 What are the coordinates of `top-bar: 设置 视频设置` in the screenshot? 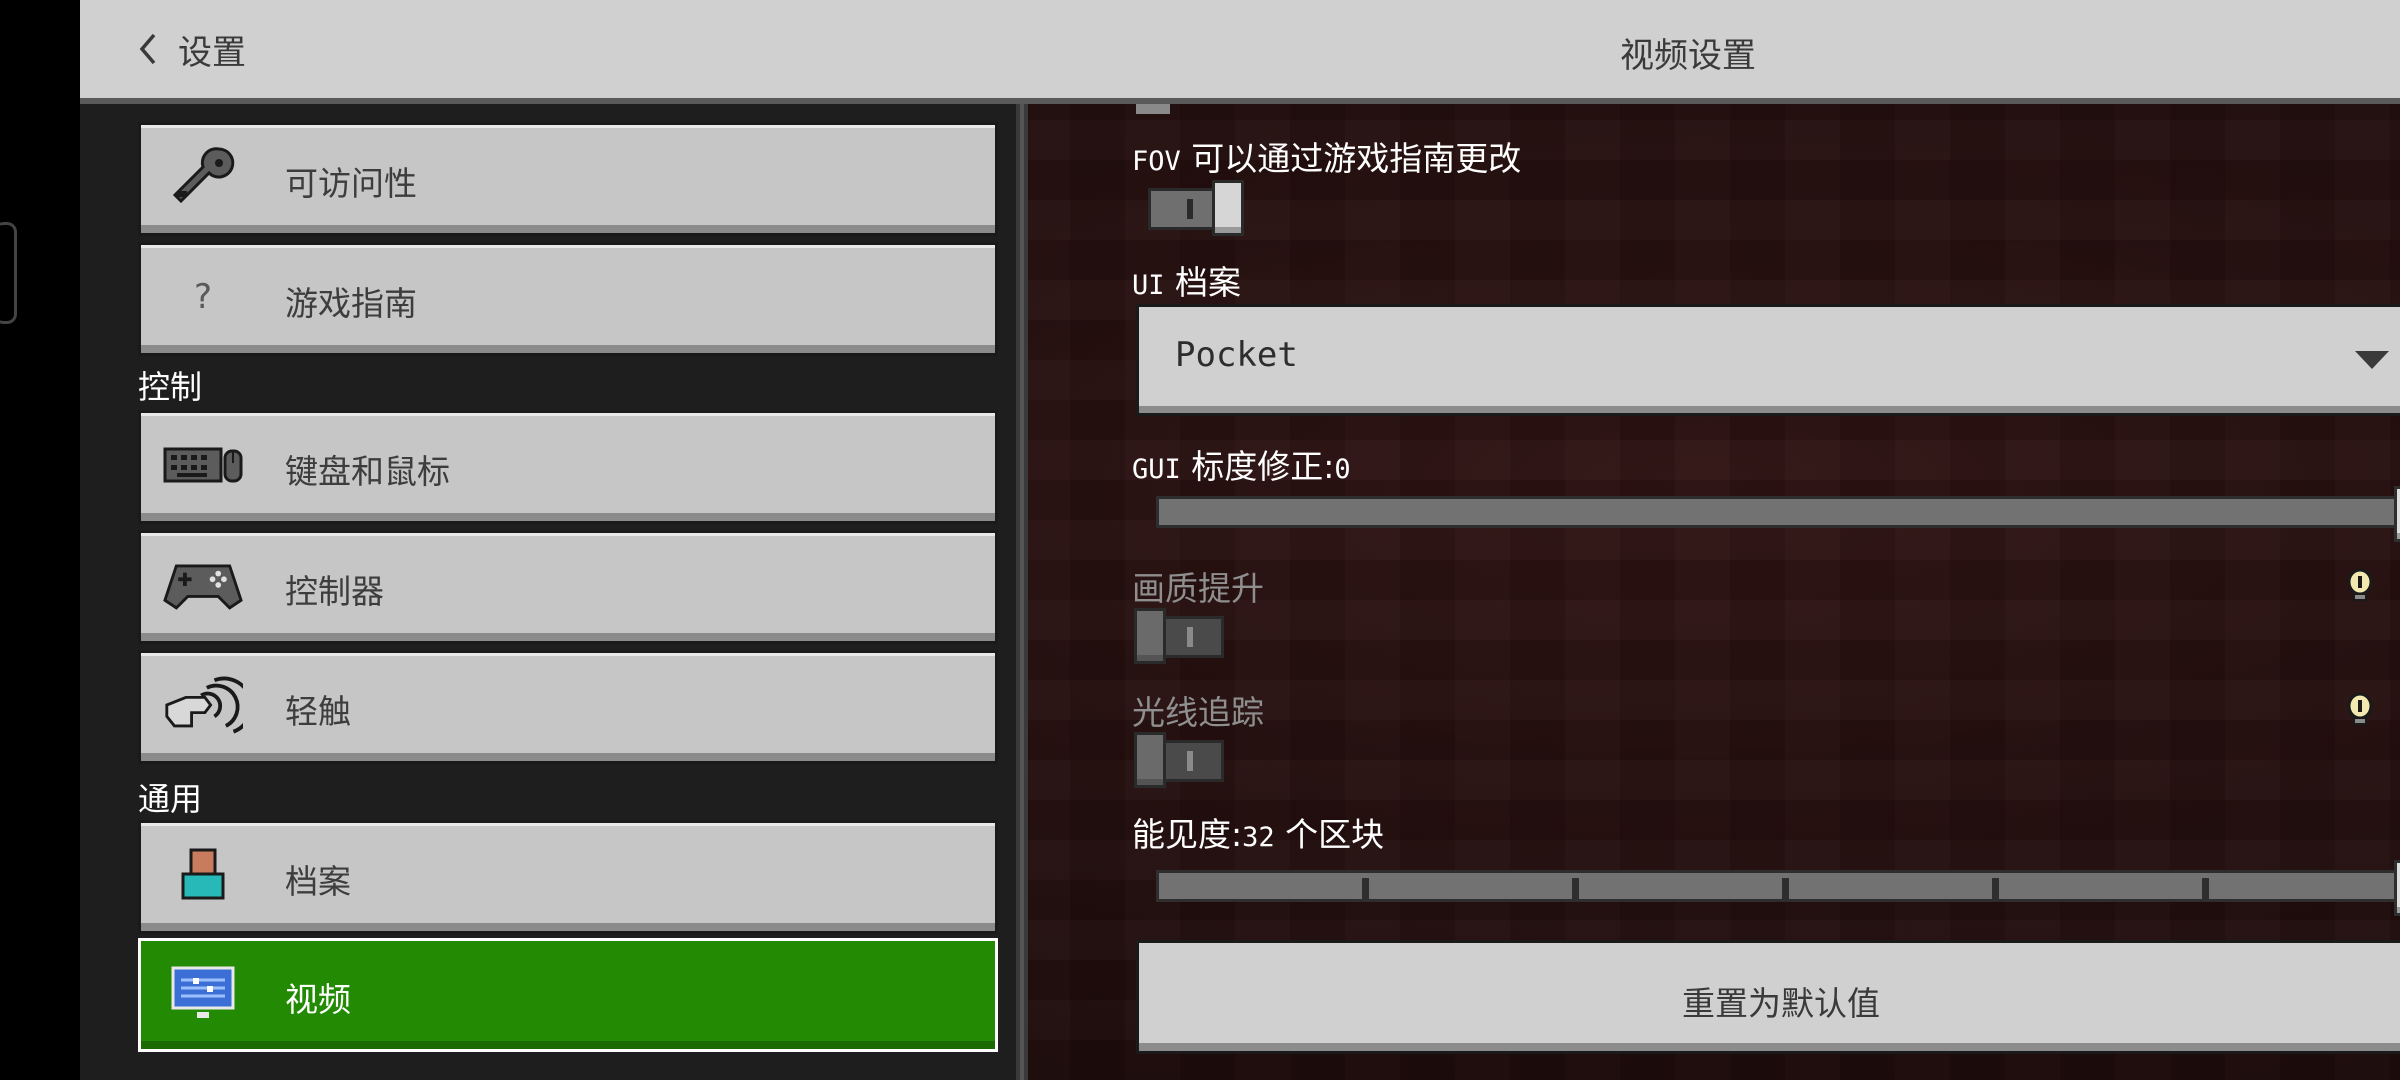 It's located at (1240, 52).